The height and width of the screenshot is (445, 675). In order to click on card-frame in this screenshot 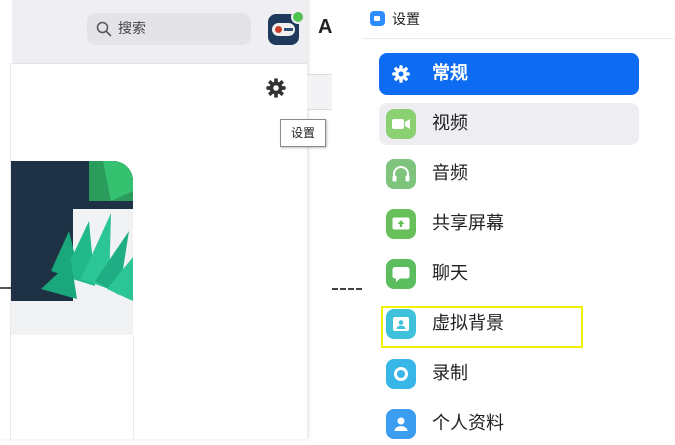, I will do `click(67, 387)`.